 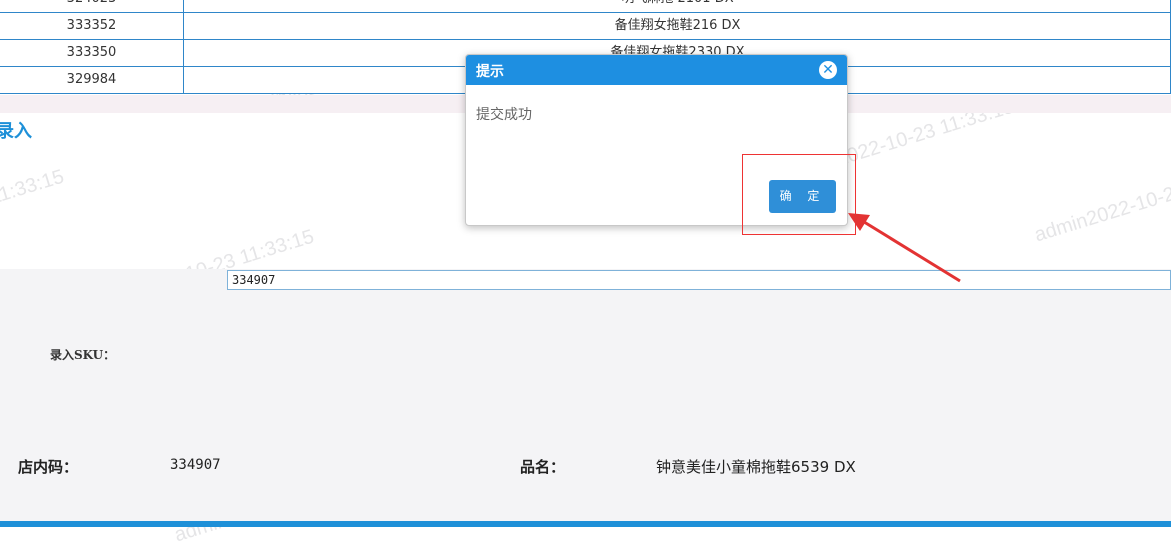 What do you see at coordinates (195, 465) in the screenshot?
I see `store-code-value: 334907` at bounding box center [195, 465].